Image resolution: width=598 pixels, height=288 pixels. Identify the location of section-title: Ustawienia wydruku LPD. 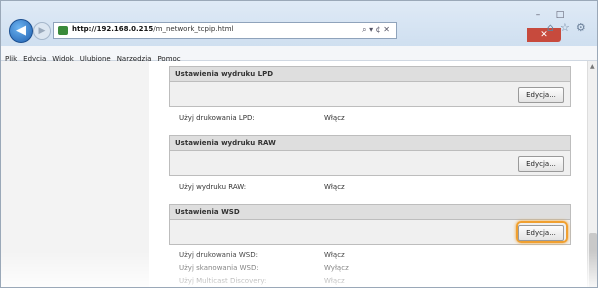
(370, 74).